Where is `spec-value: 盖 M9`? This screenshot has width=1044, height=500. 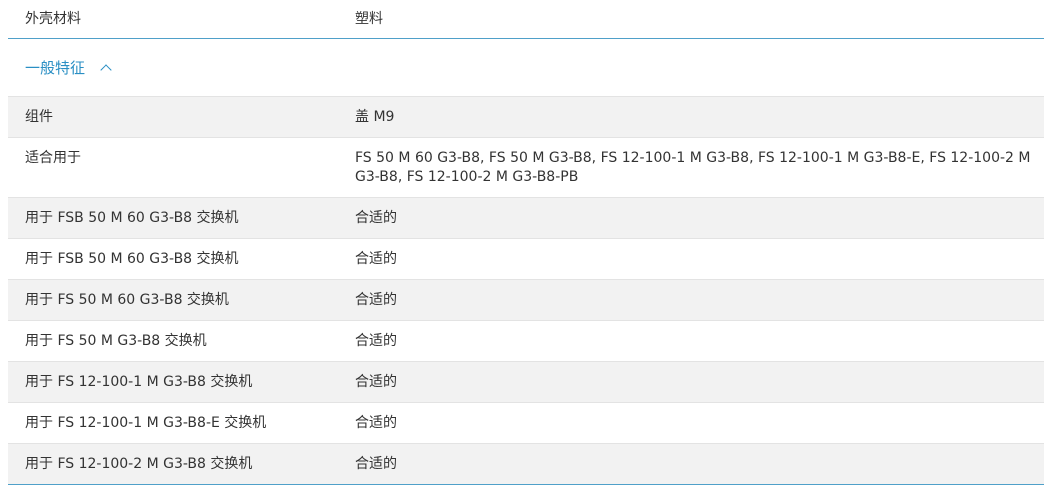 spec-value: 盖 M9 is located at coordinates (375, 117).